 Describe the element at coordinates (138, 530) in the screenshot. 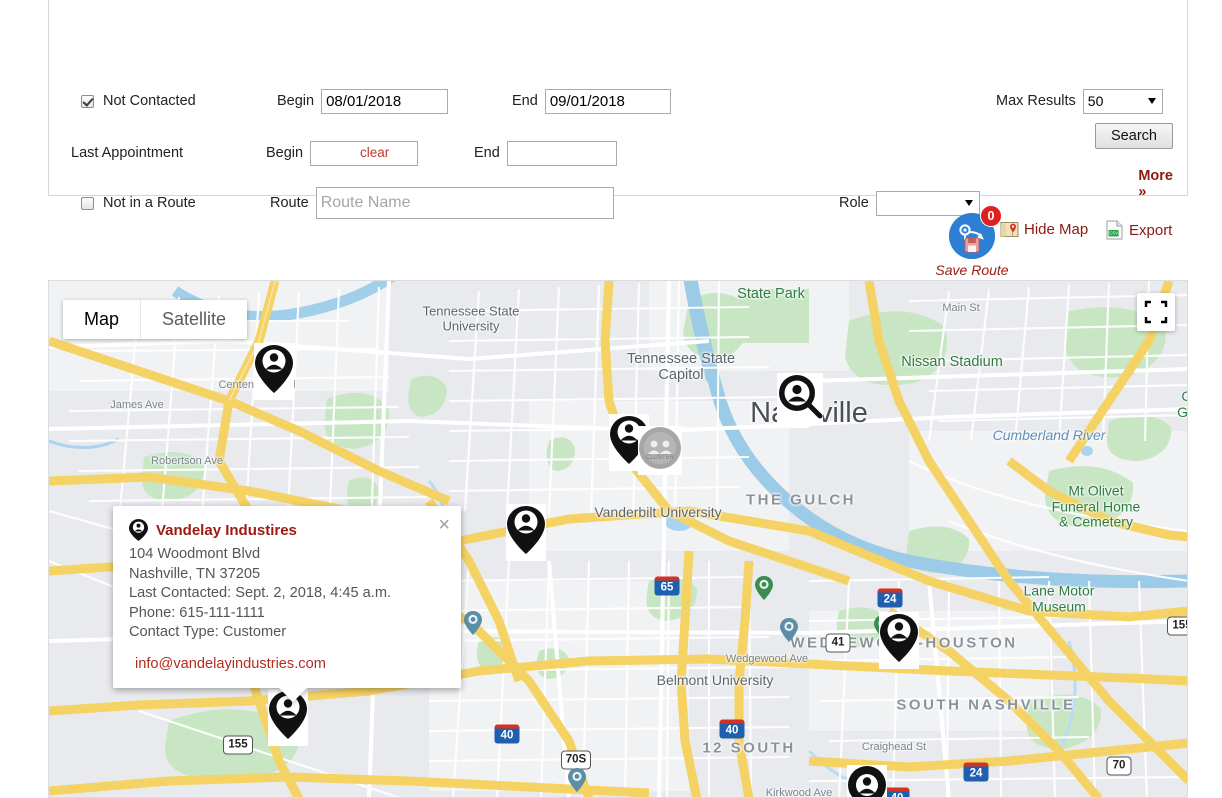

I see `person-pin-icon` at that location.